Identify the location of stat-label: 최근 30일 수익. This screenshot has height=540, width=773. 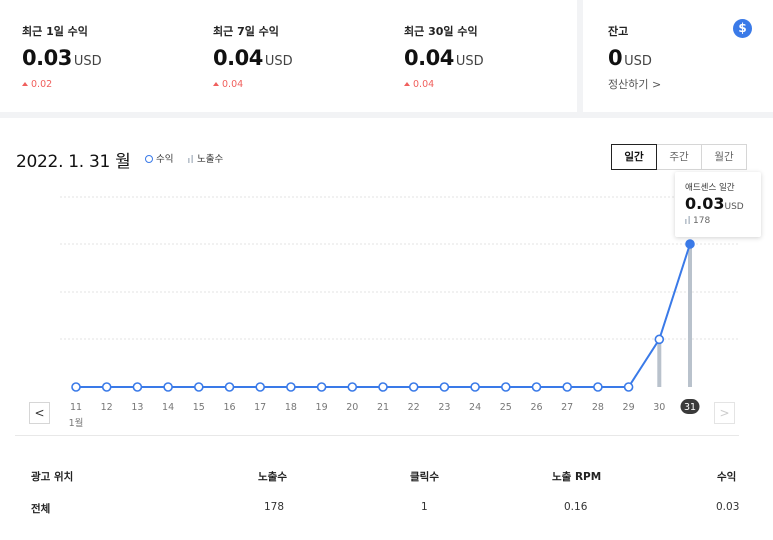
(441, 31).